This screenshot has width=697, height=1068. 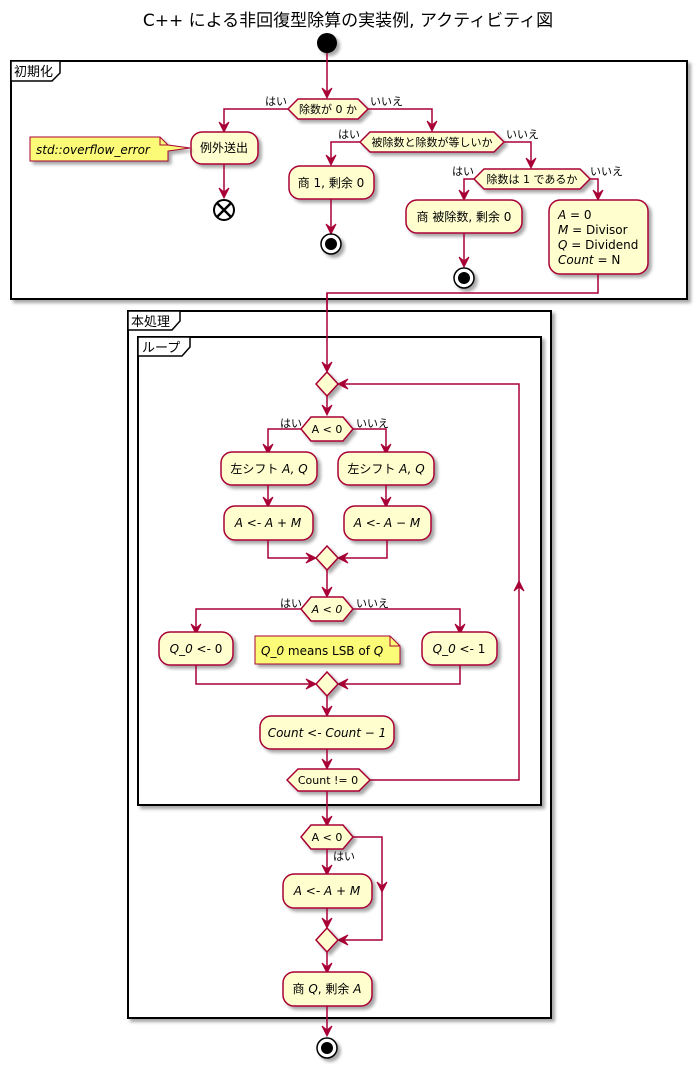 I want to click on svg-text: 除数が 0 か, so click(x=328, y=109).